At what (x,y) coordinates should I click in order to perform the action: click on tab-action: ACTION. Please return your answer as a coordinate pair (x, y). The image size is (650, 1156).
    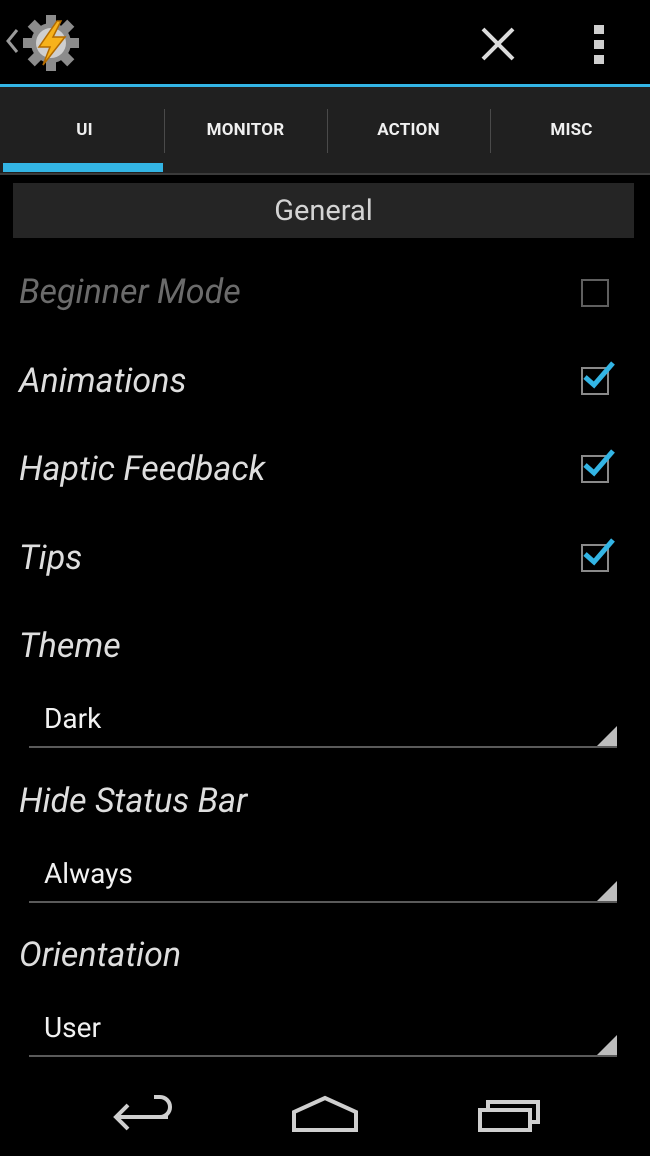
    Looking at the image, I should click on (408, 130).